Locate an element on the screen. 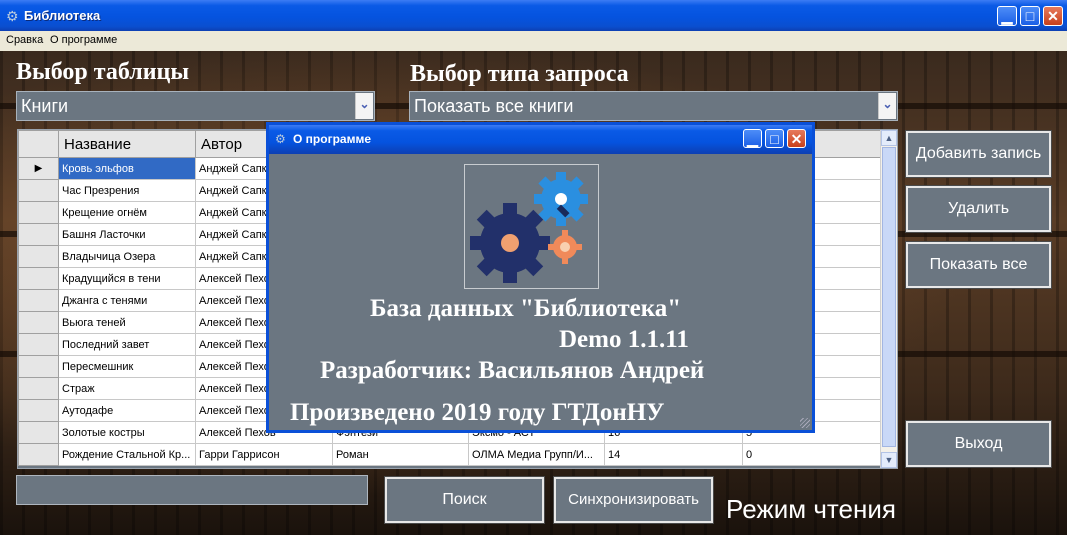 The image size is (1067, 535). query-select-dropdown-button: ⌄ is located at coordinates (887, 106).